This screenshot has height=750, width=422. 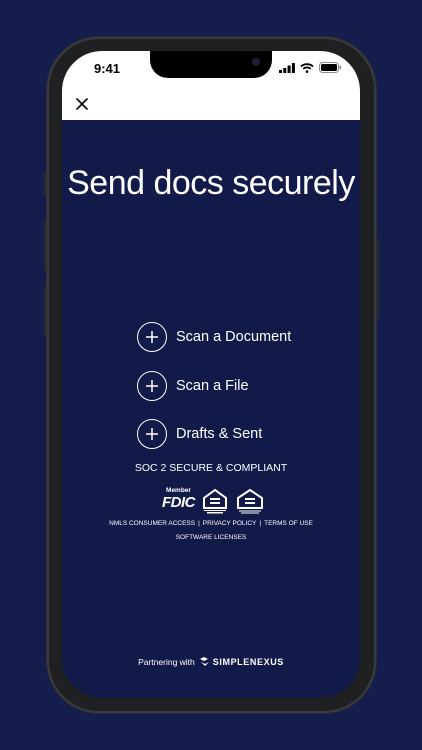 I want to click on scan-file-button: Scan a File, so click(x=193, y=386).